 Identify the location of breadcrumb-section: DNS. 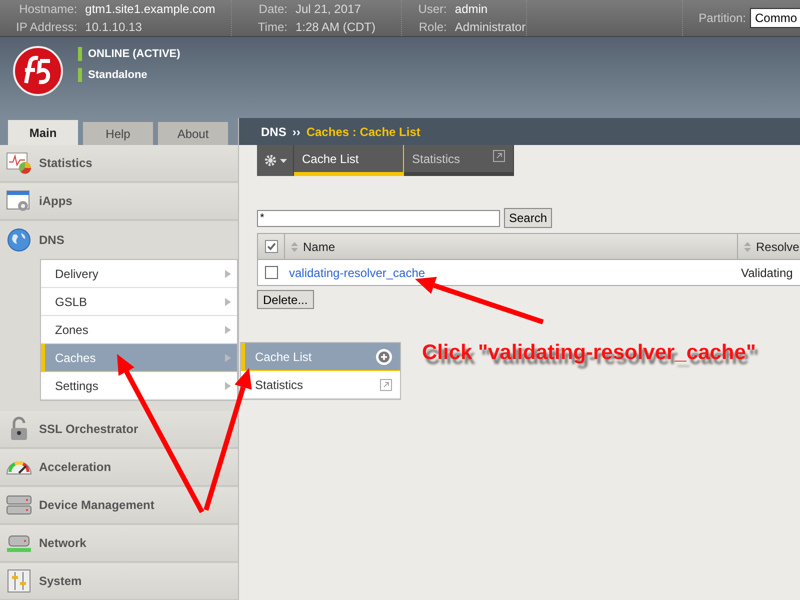
(273, 131).